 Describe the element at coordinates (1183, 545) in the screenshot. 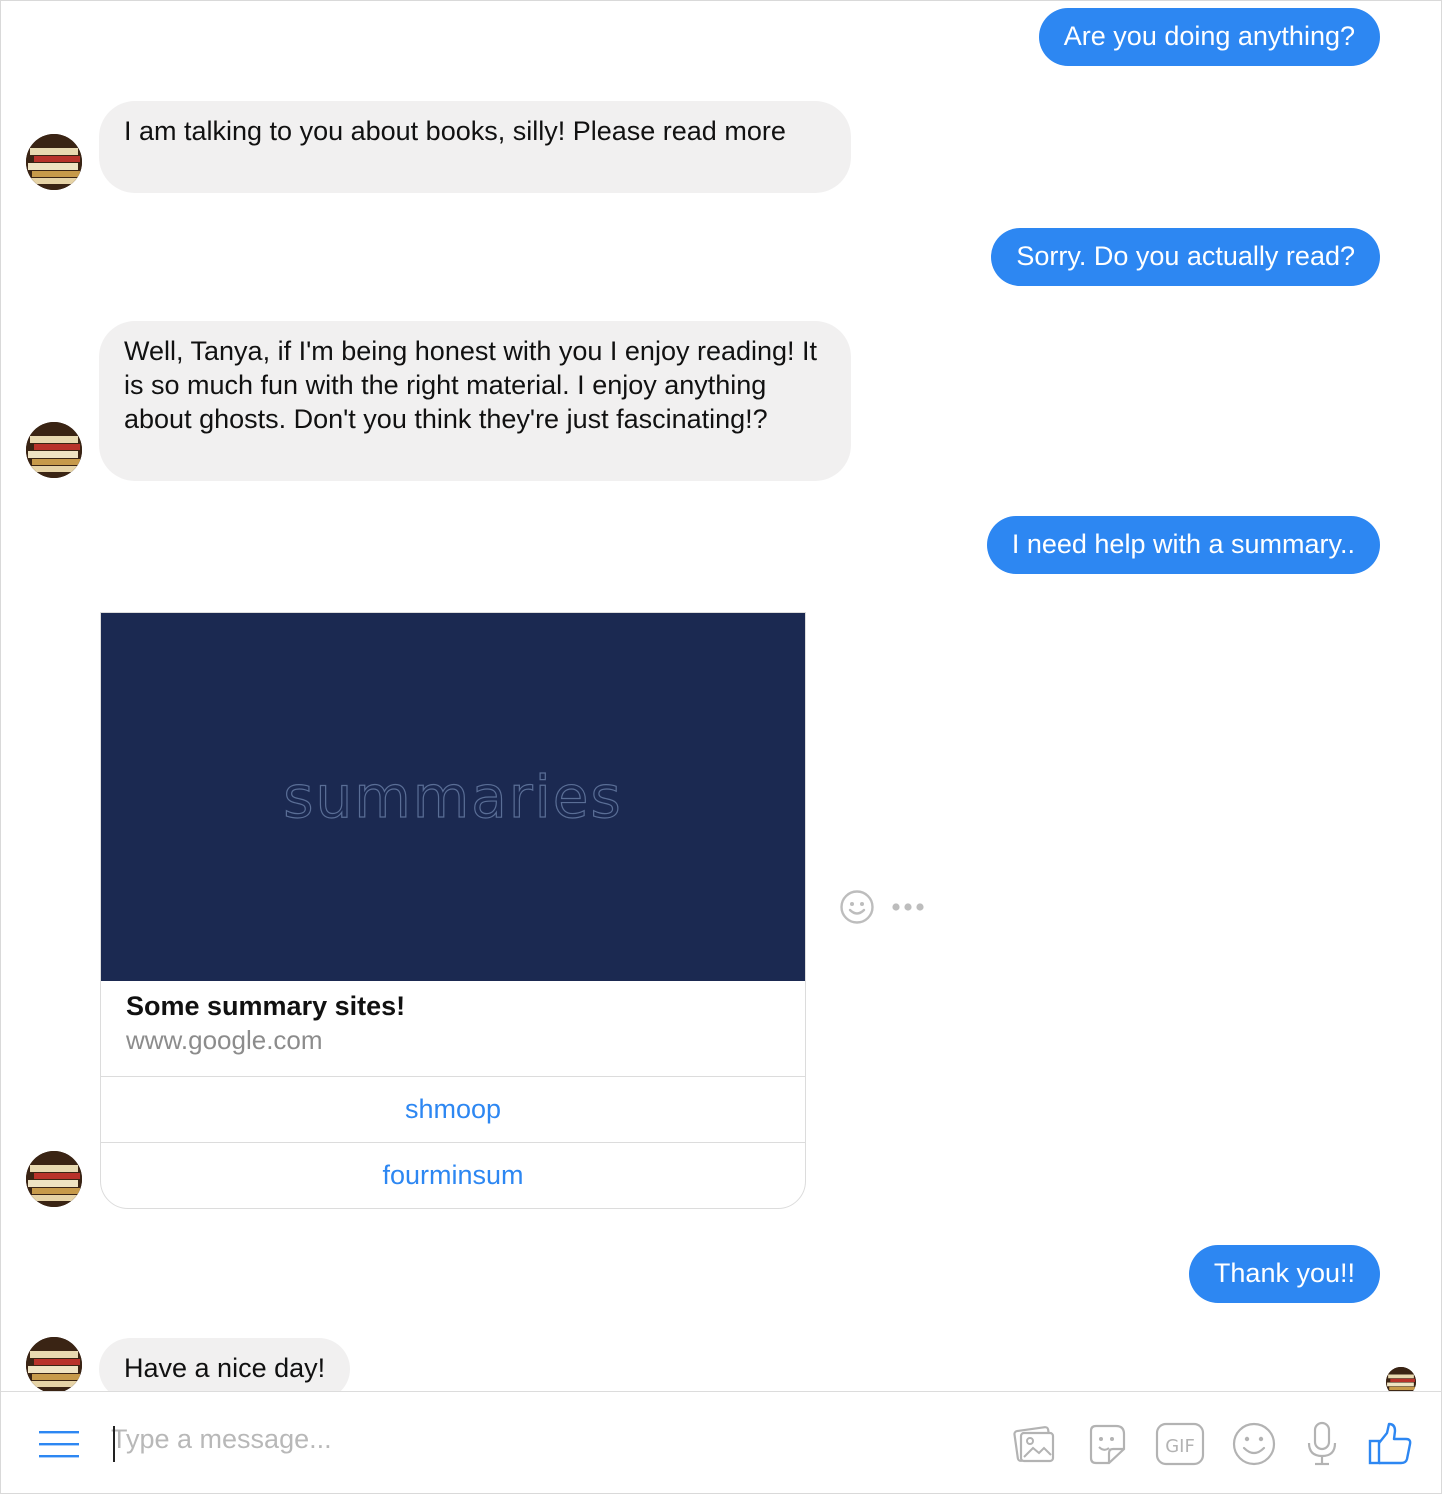

I see `outgoing-message: I need help with a summary..` at that location.